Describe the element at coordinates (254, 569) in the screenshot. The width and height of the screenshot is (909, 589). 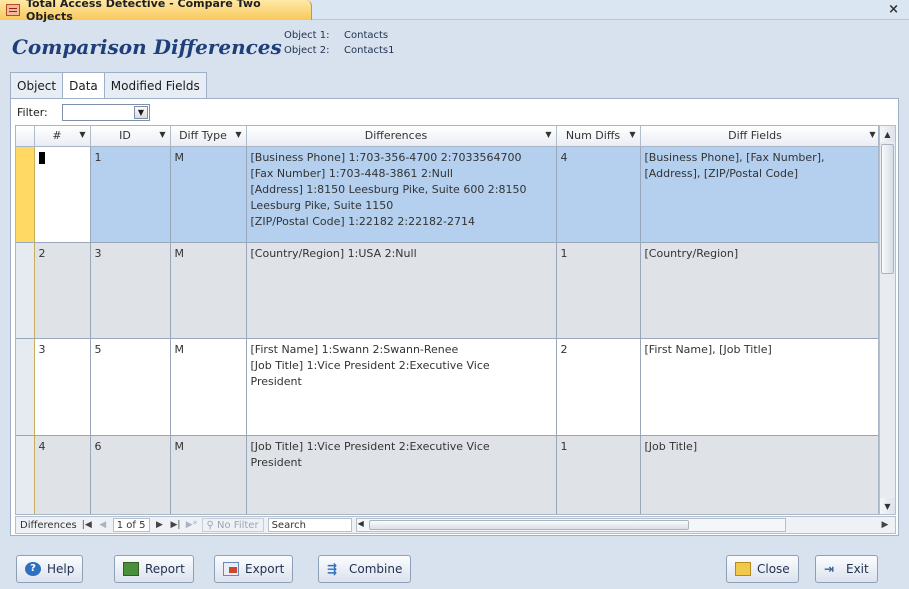
I see `export-button: Export` at that location.